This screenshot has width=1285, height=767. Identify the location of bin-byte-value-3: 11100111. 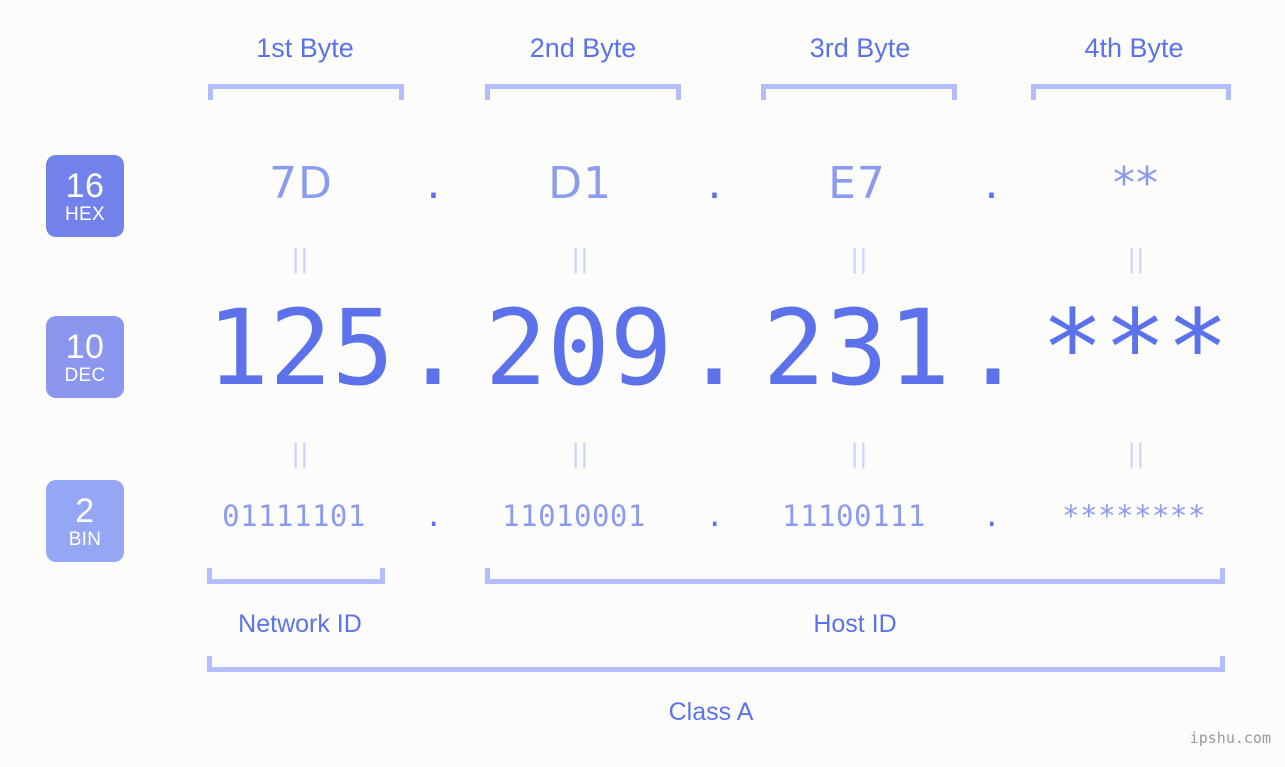
(854, 516).